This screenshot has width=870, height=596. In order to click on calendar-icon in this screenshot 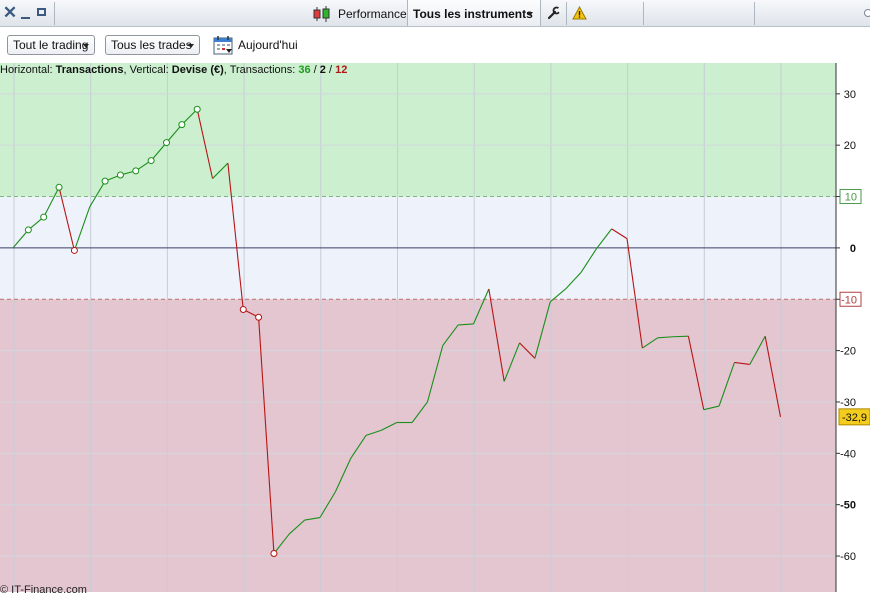, I will do `click(223, 45)`.